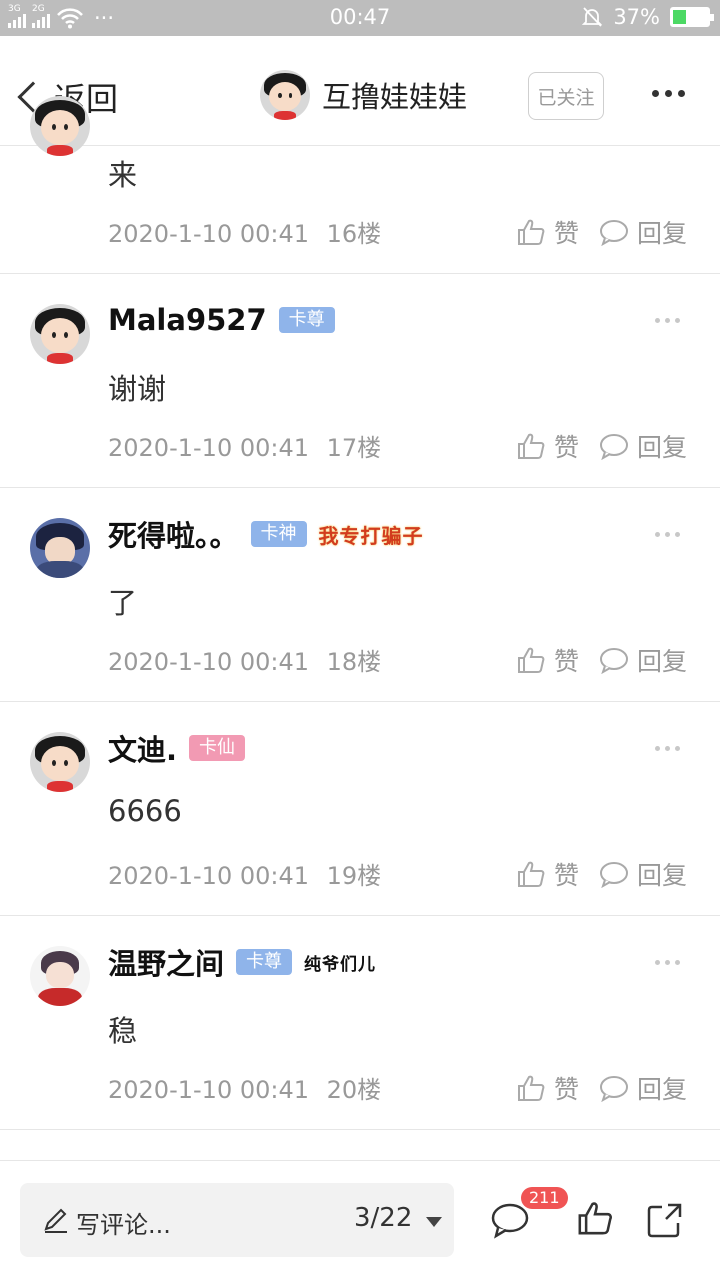  I want to click on post-meta: 2020-1-10 00:41 19楼, so click(244, 873).